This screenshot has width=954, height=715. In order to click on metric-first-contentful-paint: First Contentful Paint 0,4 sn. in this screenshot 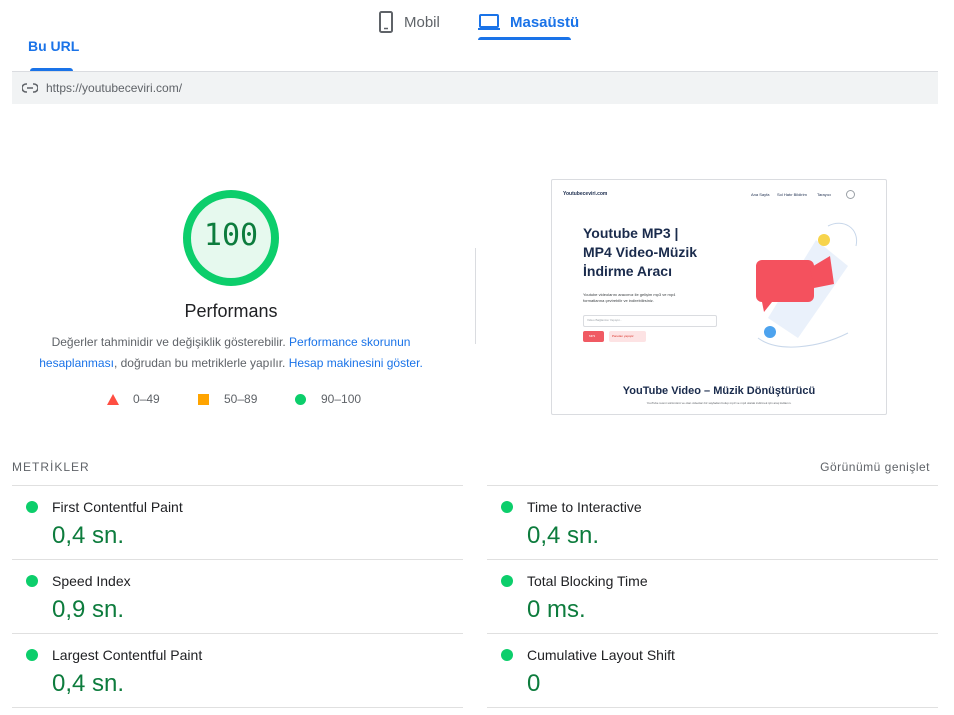, I will do `click(237, 522)`.